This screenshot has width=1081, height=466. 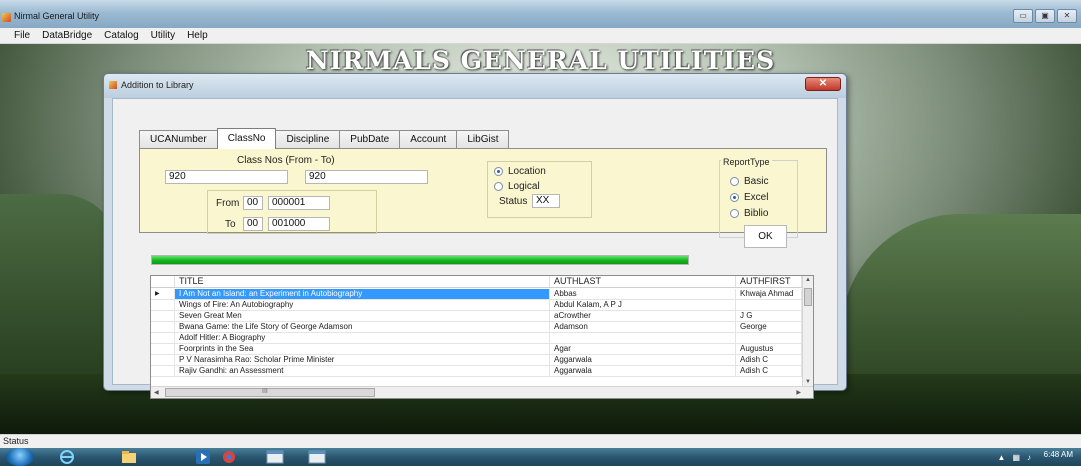 What do you see at coordinates (475, 86) in the screenshot?
I see `dialog-title-bar: Addition to Library ✕` at bounding box center [475, 86].